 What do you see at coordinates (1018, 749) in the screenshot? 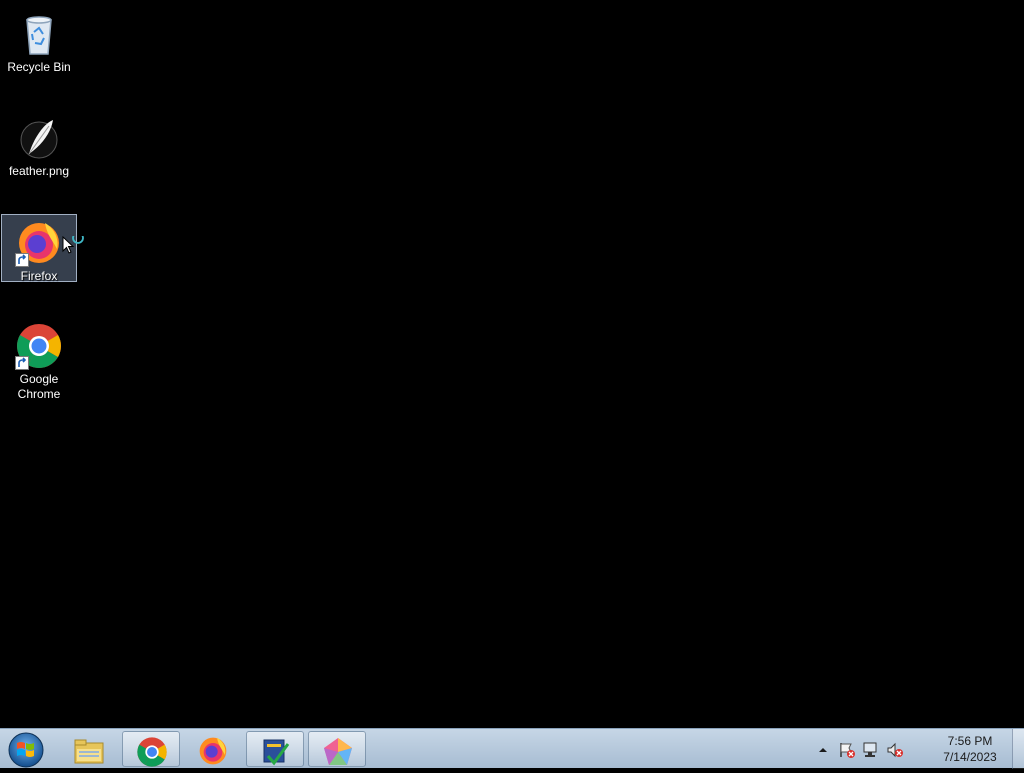
I see `show-desktop-button` at bounding box center [1018, 749].